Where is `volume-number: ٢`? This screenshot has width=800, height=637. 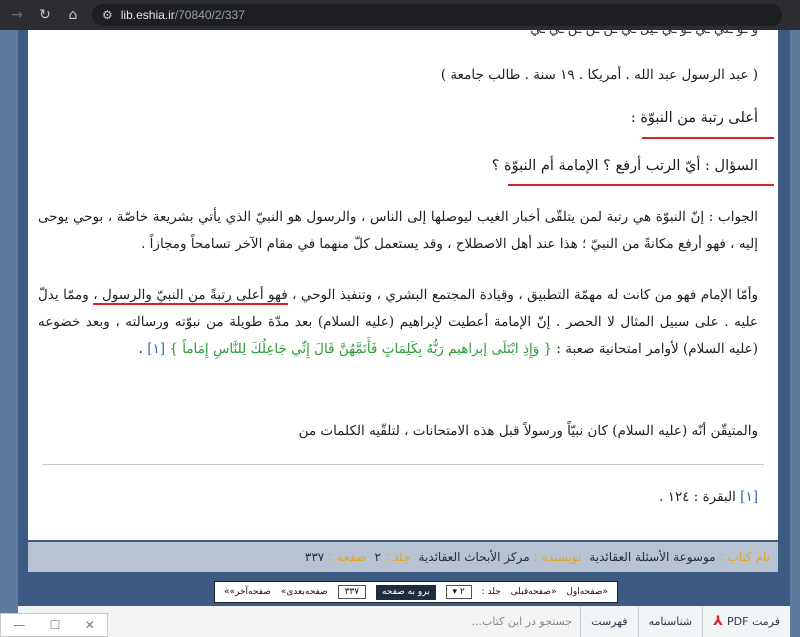 volume-number: ٢ is located at coordinates (377, 557).